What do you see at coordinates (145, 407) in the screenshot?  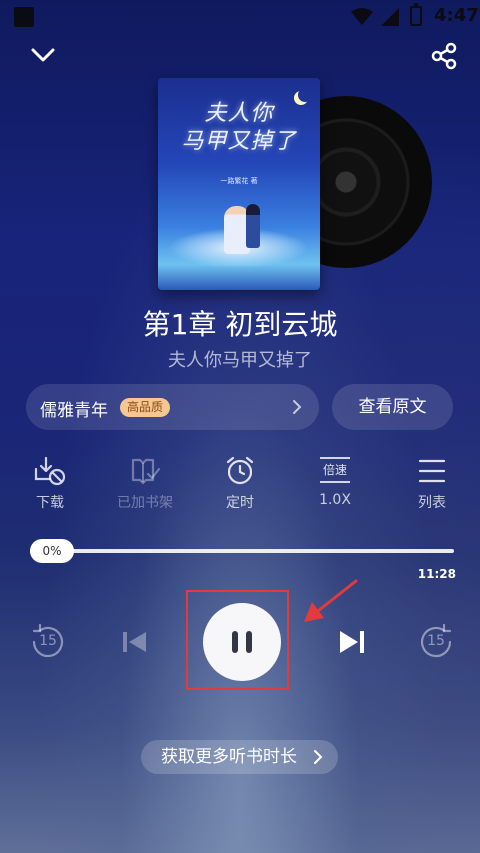 I see `quality-badge: 高品质` at bounding box center [145, 407].